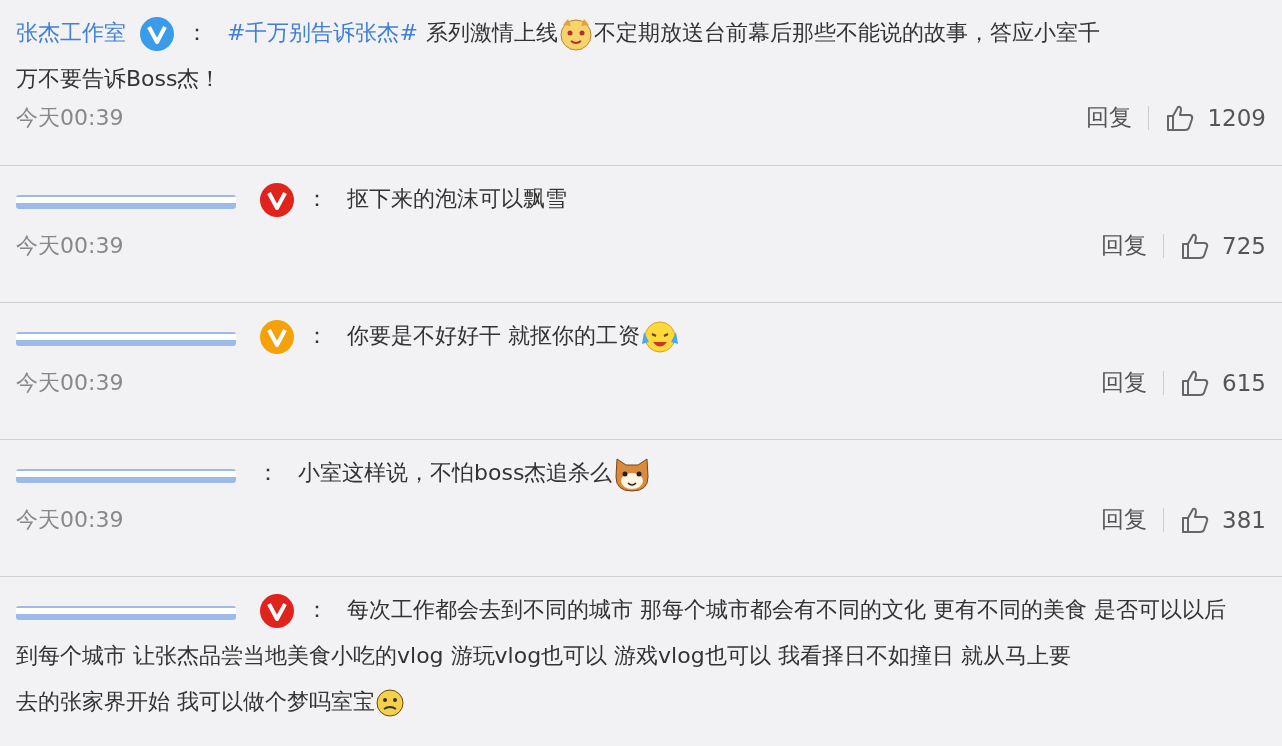 The image size is (1282, 746). I want to click on frowning-face-emoji-icon, so click(390, 703).